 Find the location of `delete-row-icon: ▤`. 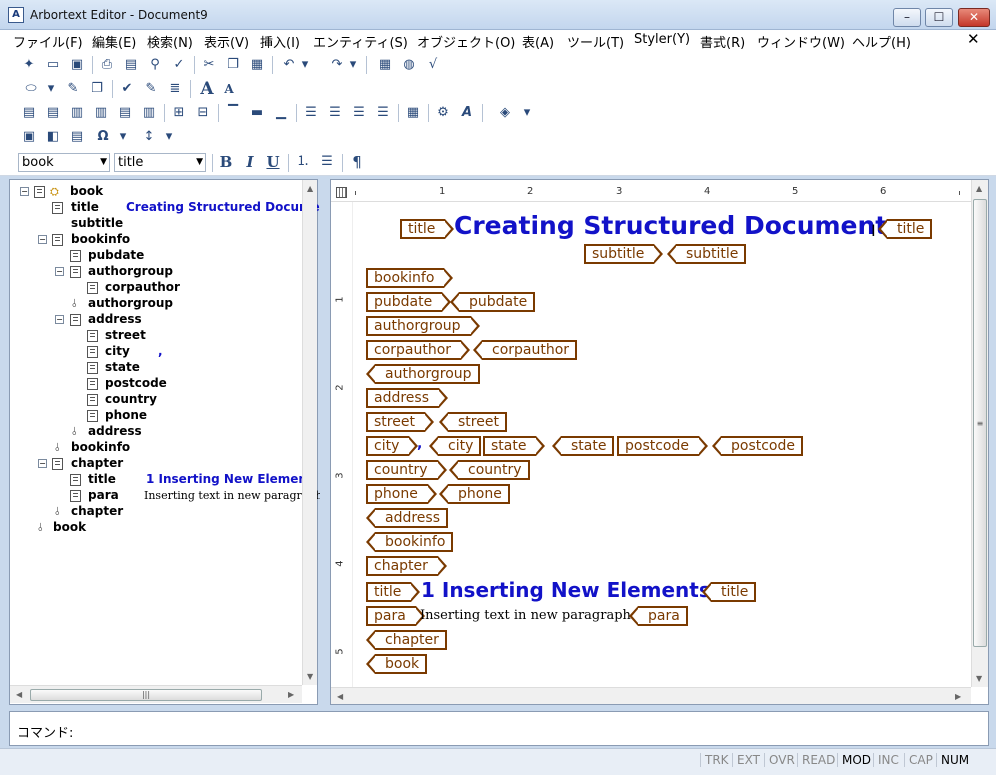

delete-row-icon: ▤ is located at coordinates (125, 113).